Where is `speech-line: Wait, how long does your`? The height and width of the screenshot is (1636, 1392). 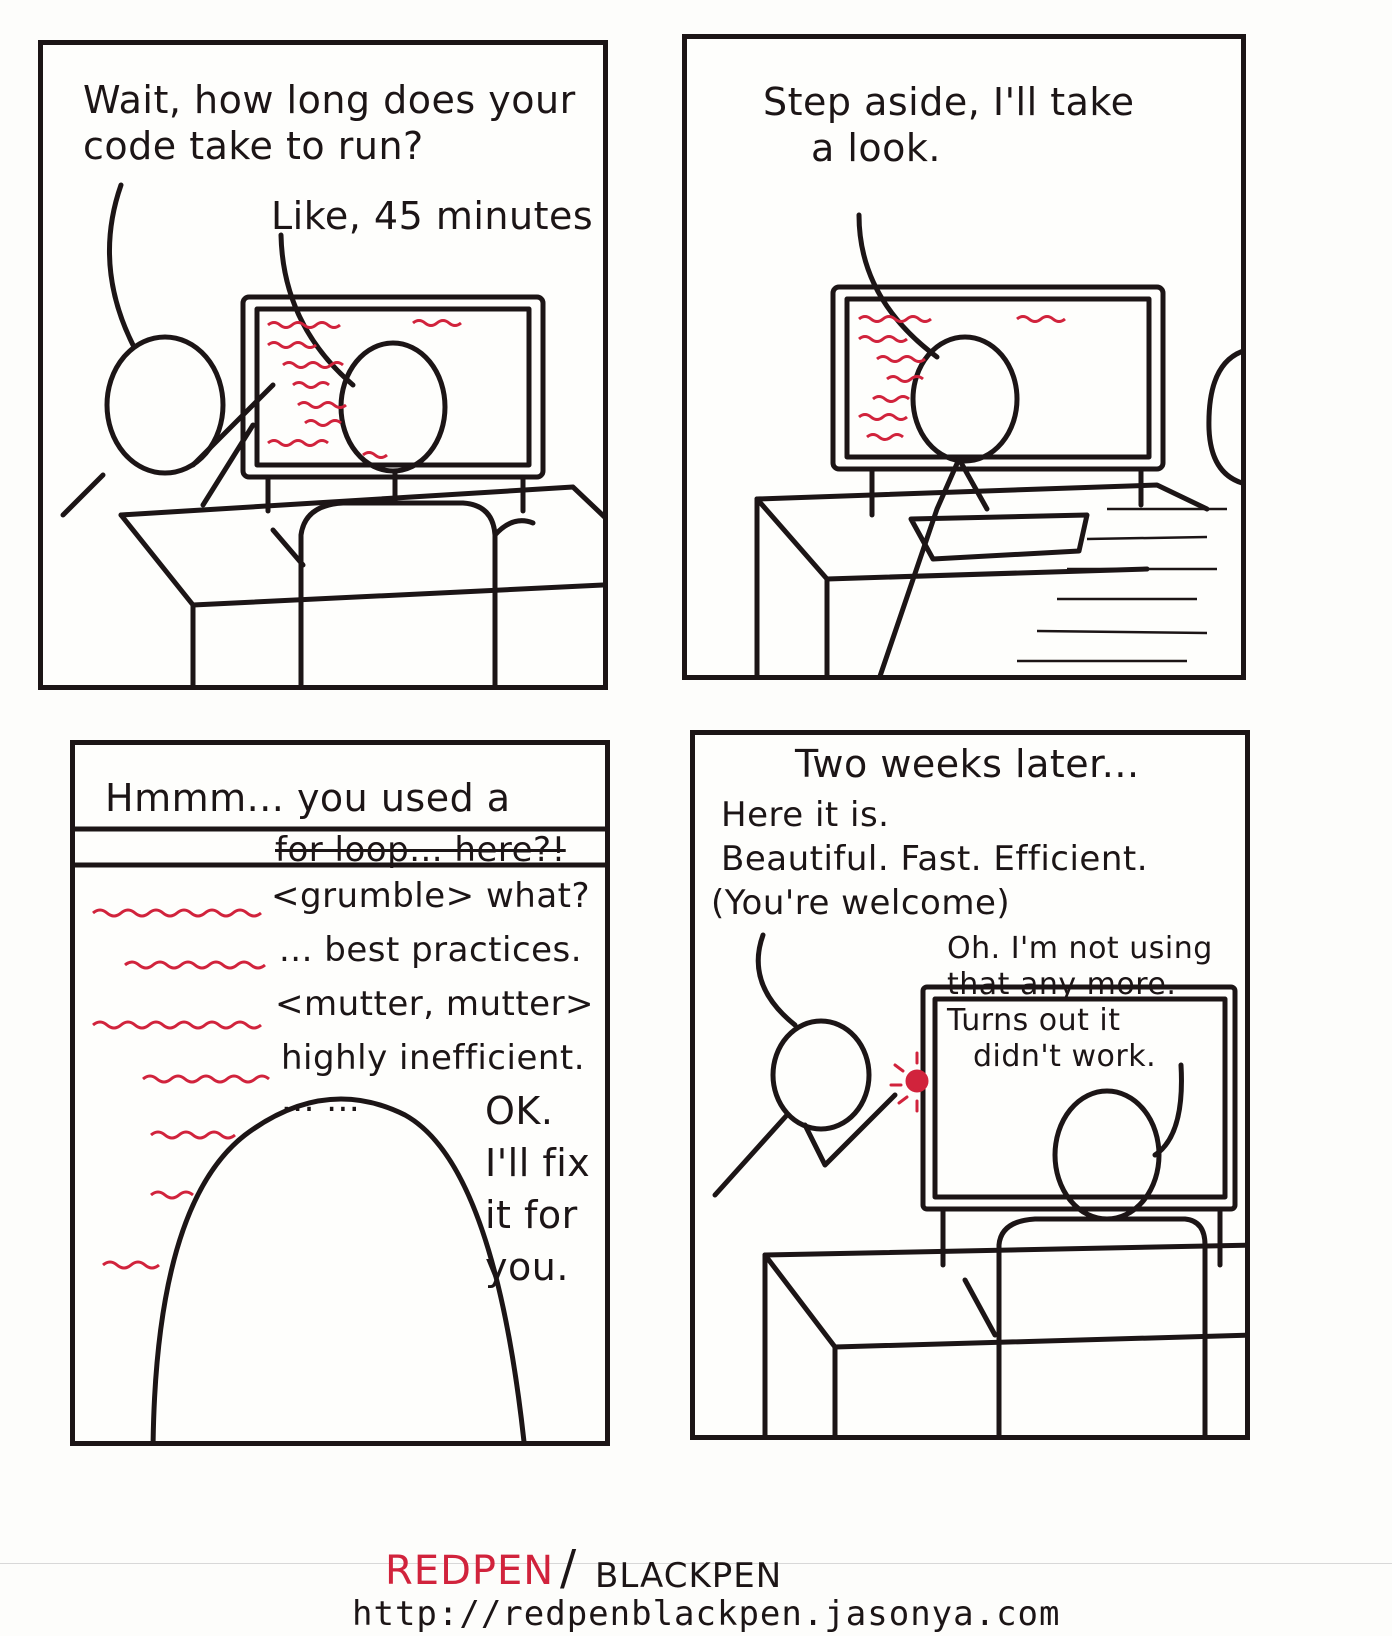 speech-line: Wait, how long does your is located at coordinates (329, 100).